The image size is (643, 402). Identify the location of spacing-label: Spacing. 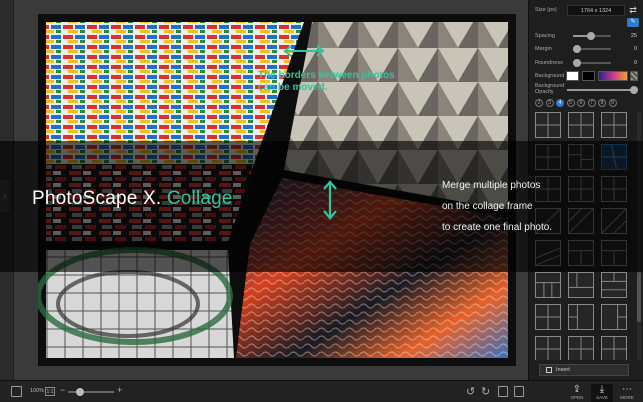
(545, 36).